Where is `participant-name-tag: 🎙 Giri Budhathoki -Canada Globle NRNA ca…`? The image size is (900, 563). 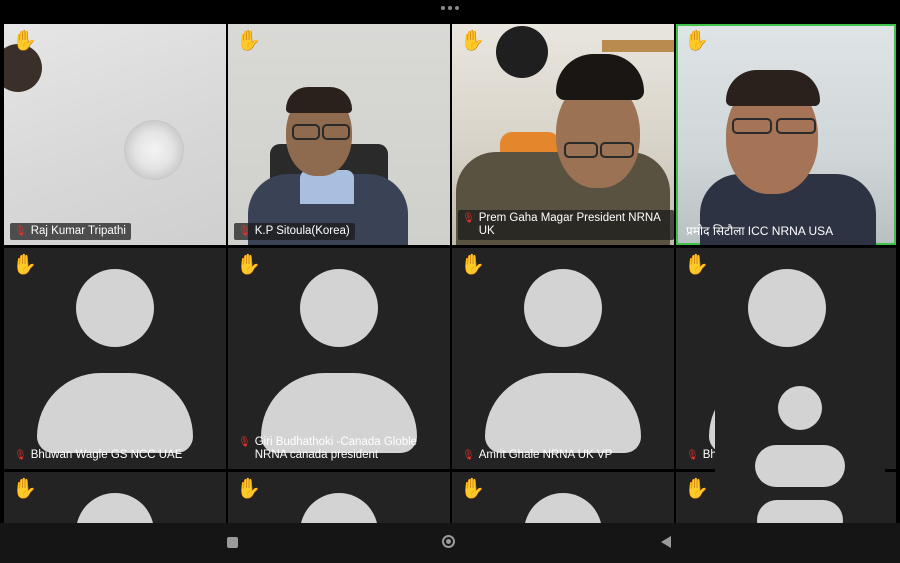 participant-name-tag: 🎙 Giri Budhathoki -Canada Globle NRNA ca… is located at coordinates (333, 449).